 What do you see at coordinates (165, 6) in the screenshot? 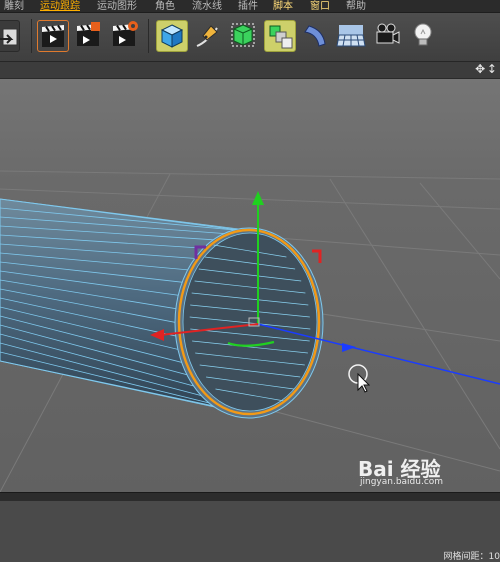
I see `menu-character: 角色` at bounding box center [165, 6].